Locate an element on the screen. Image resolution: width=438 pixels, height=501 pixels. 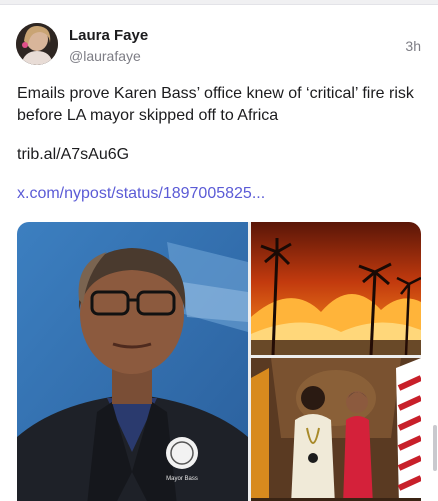
avatar-image is located at coordinates (37, 44).